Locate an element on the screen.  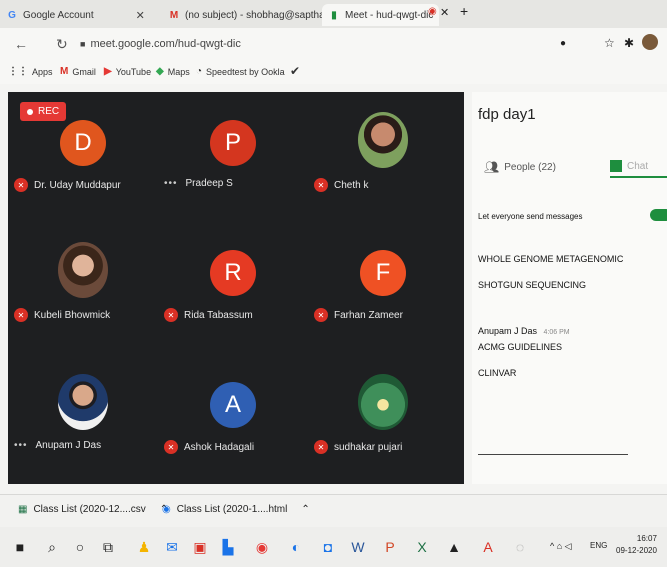
task-view-icon: ⧉ is located at coordinates (108, 547).